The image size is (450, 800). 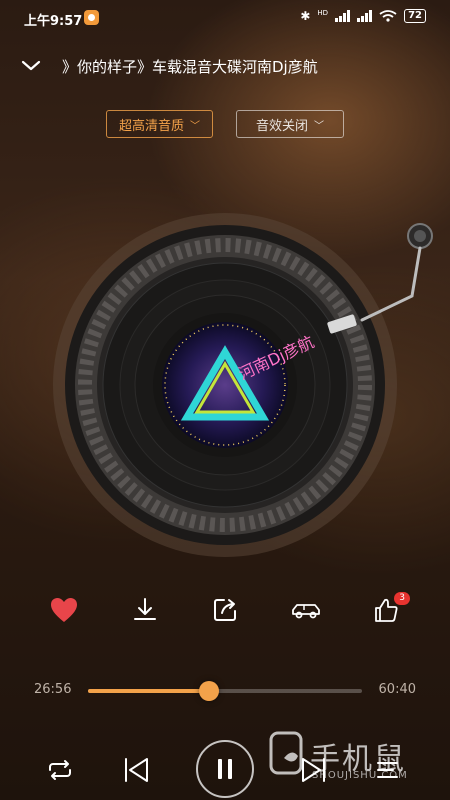 I want to click on song-title: 》你的样子》车载混音大碟河南Dj彦航, so click(x=190, y=67).